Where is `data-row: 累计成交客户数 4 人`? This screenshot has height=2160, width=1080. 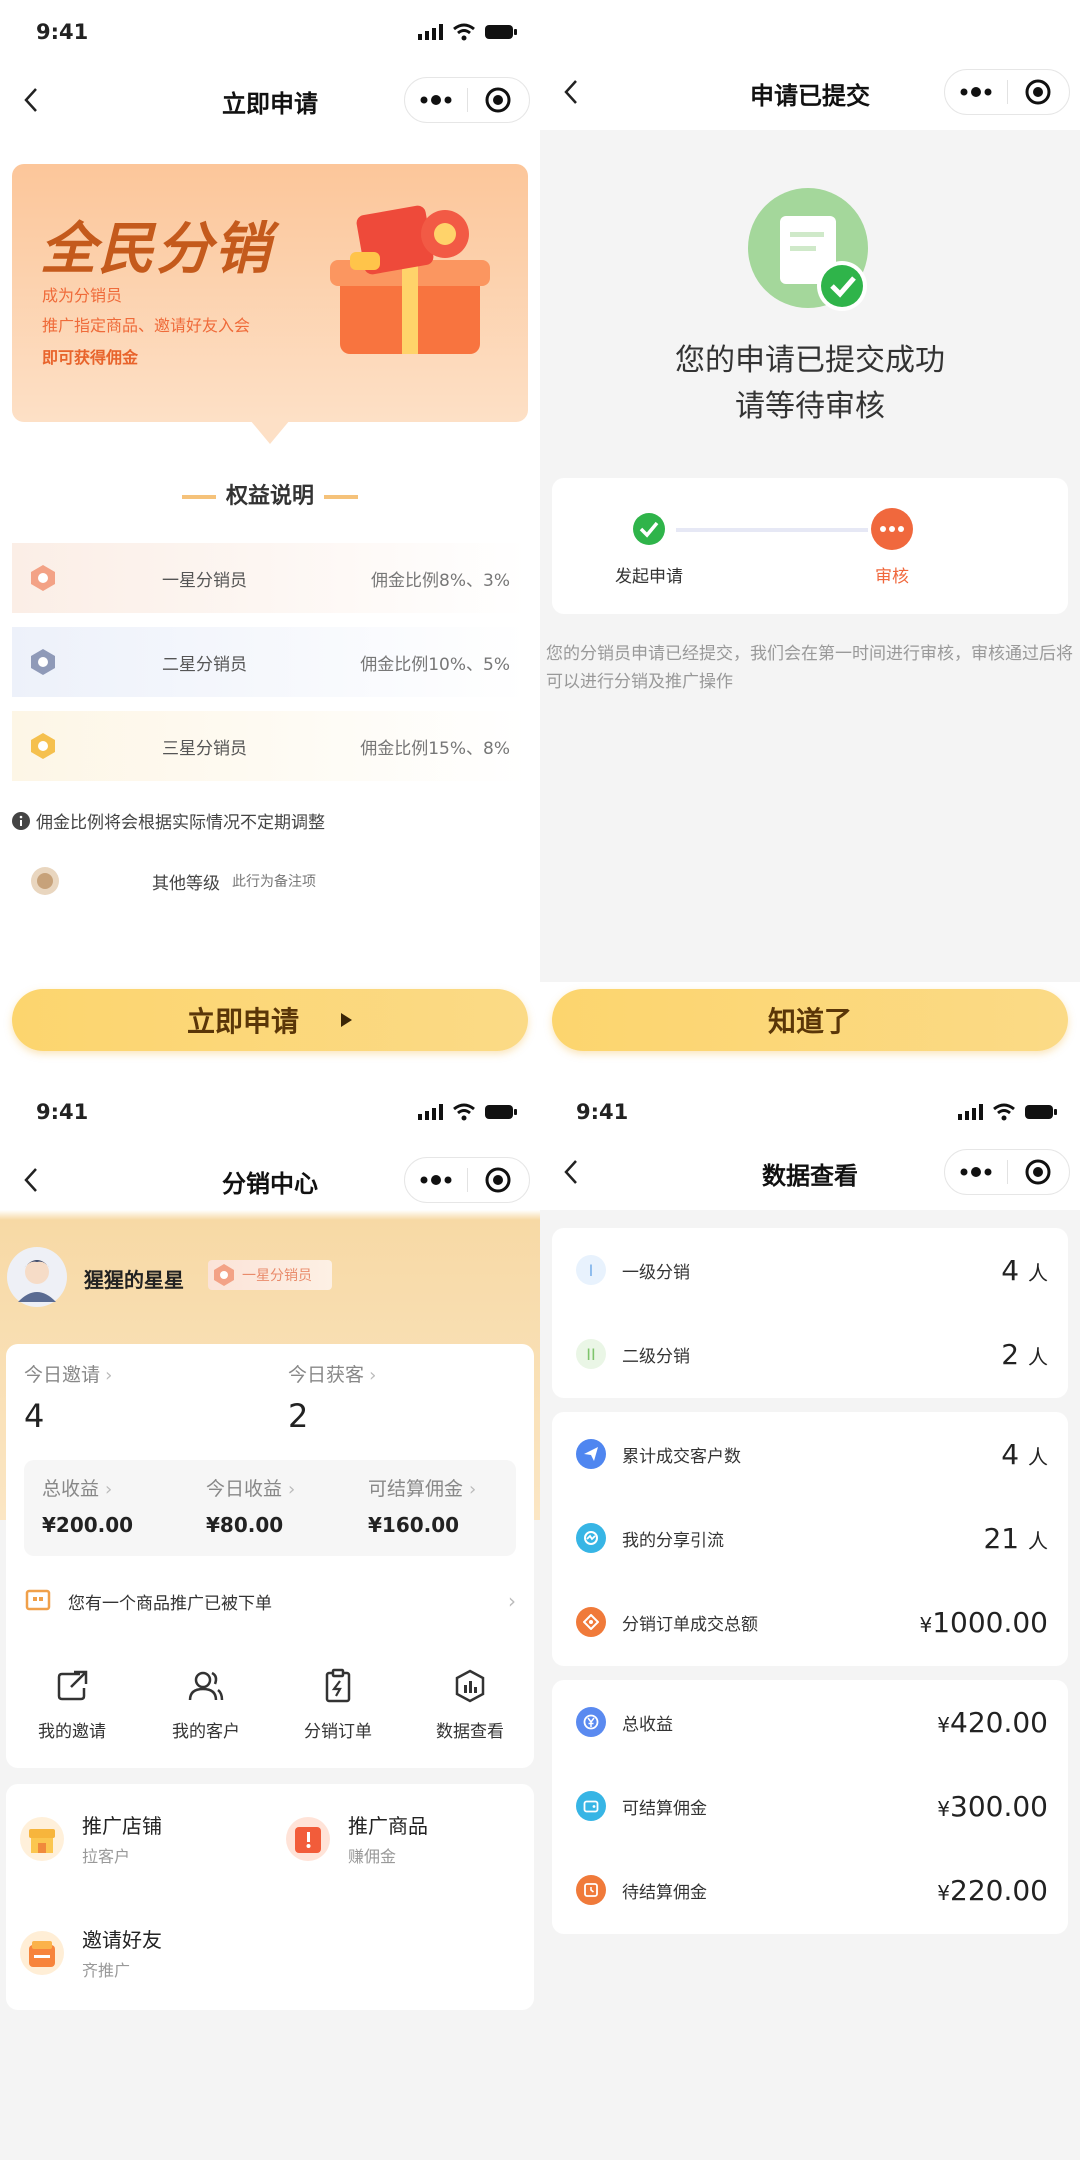
data-row: 累计成交客户数 4 人 is located at coordinates (810, 1454).